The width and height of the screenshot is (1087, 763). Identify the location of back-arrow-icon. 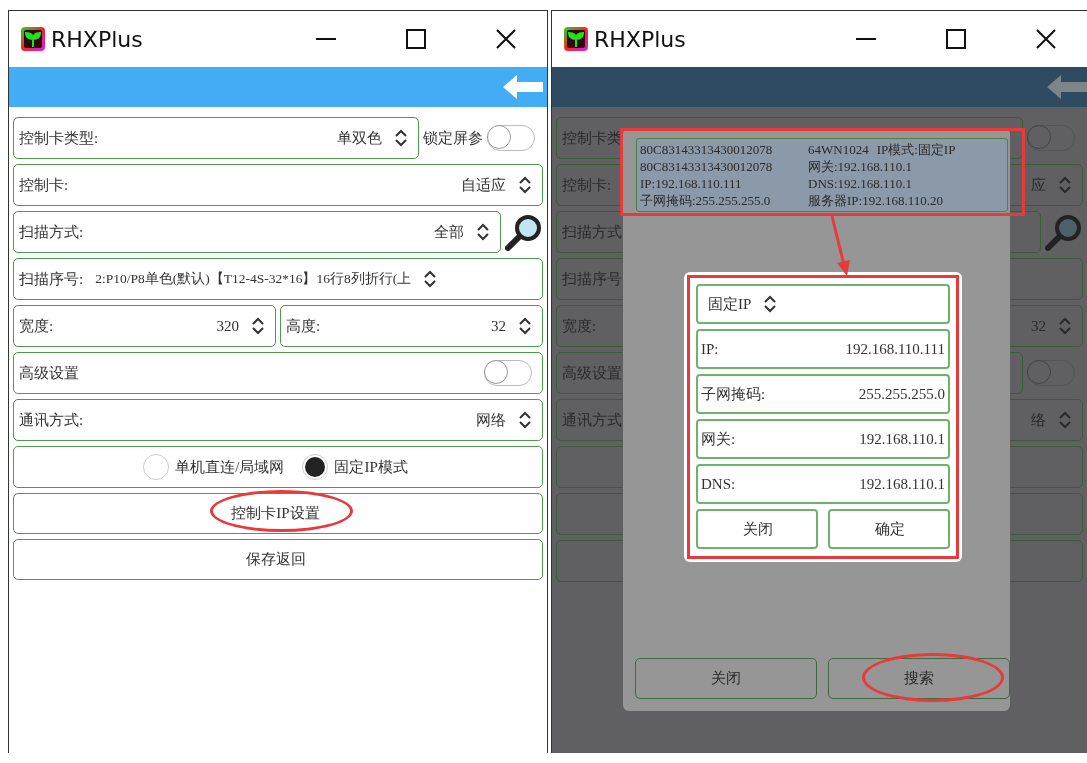
(1067, 87).